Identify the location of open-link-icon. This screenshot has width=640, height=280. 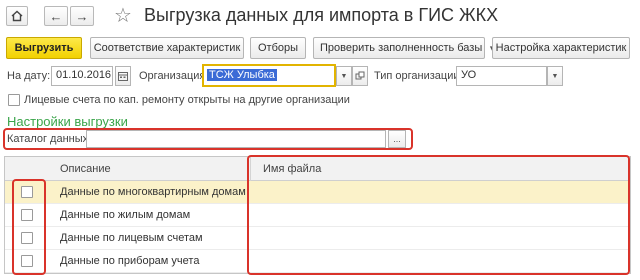
(360, 75).